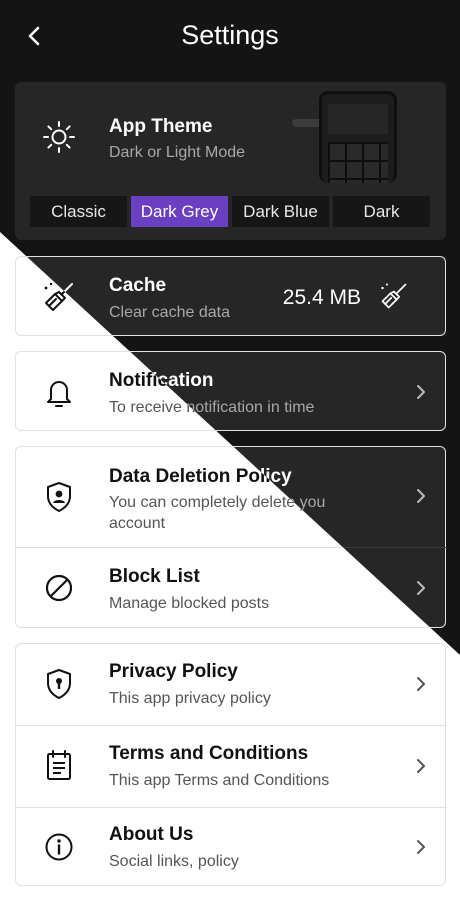  I want to click on page-title: Settings, so click(230, 35).